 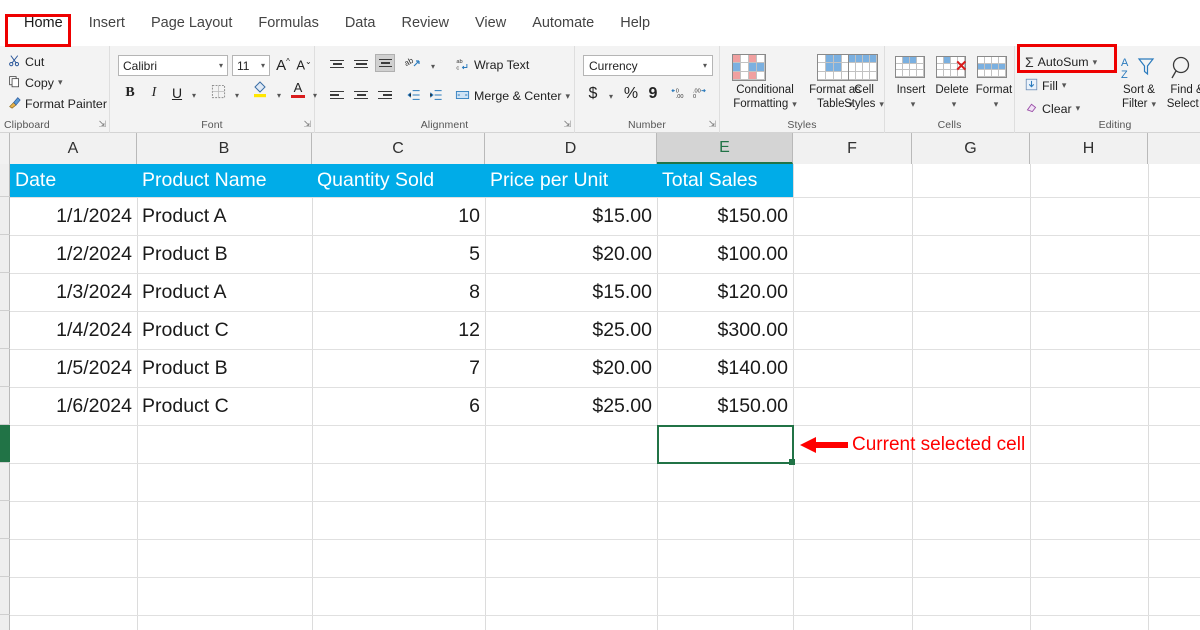 What do you see at coordinates (73, 148) in the screenshot?
I see `column-header-a: A` at bounding box center [73, 148].